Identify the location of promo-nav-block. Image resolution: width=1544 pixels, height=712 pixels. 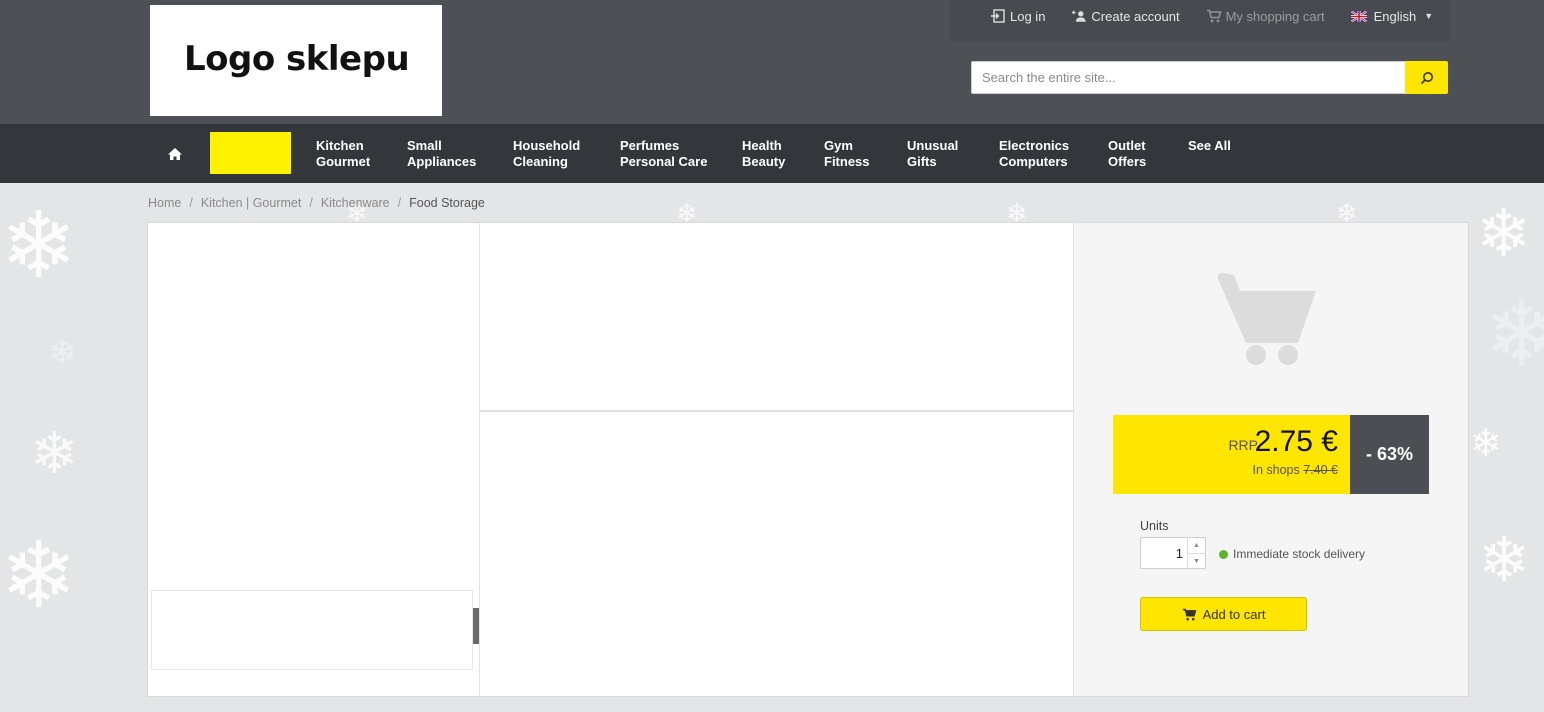
(250, 153).